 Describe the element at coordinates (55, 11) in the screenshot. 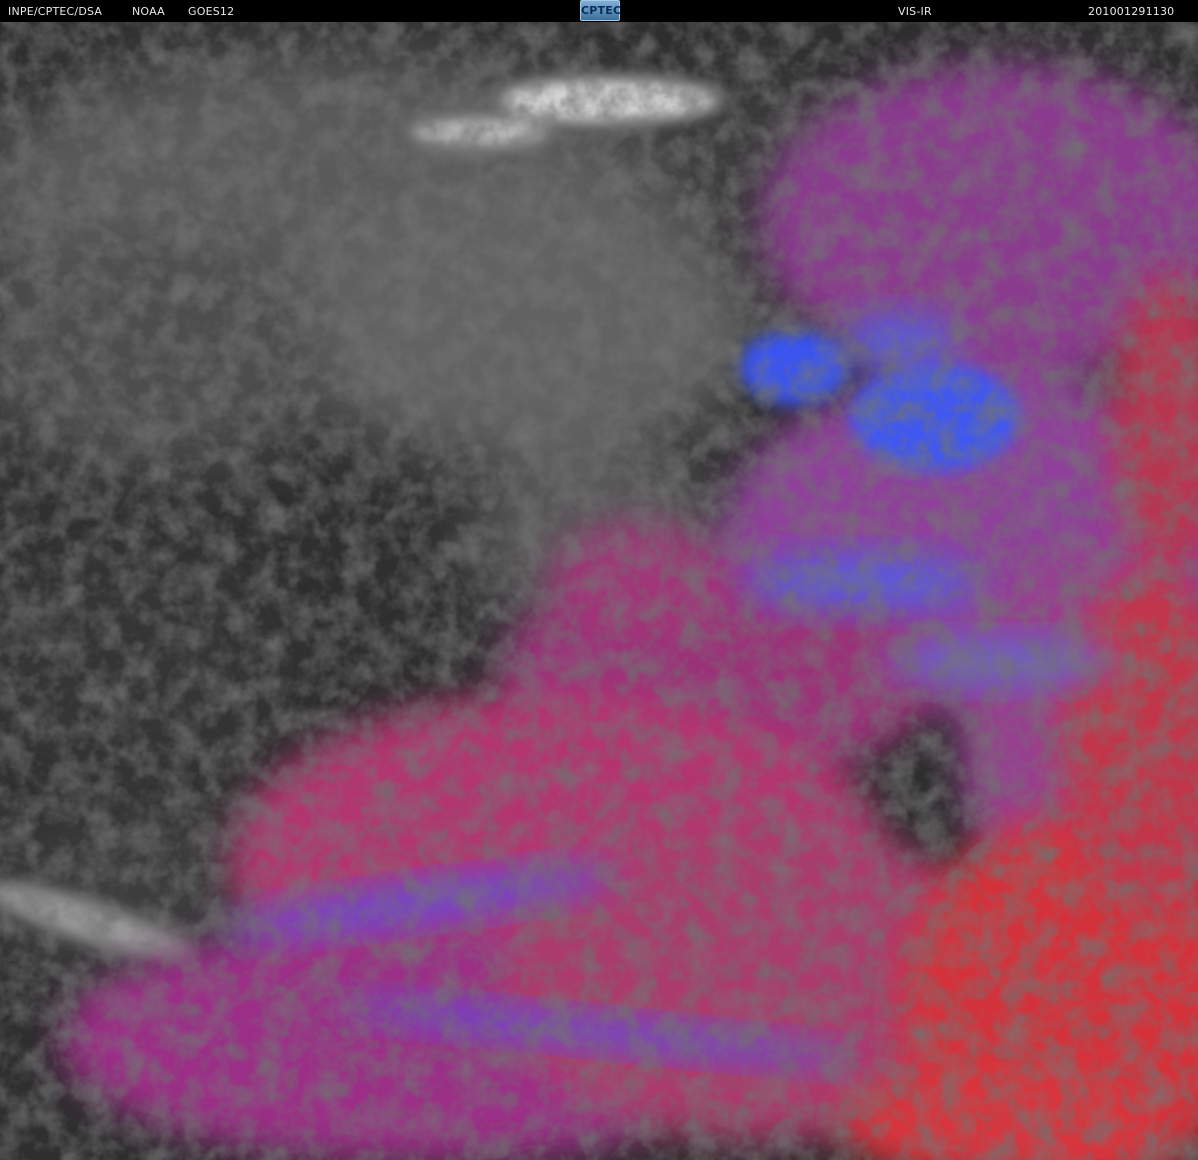

I see `agency-label: INPE/CPTEC/DSA` at that location.